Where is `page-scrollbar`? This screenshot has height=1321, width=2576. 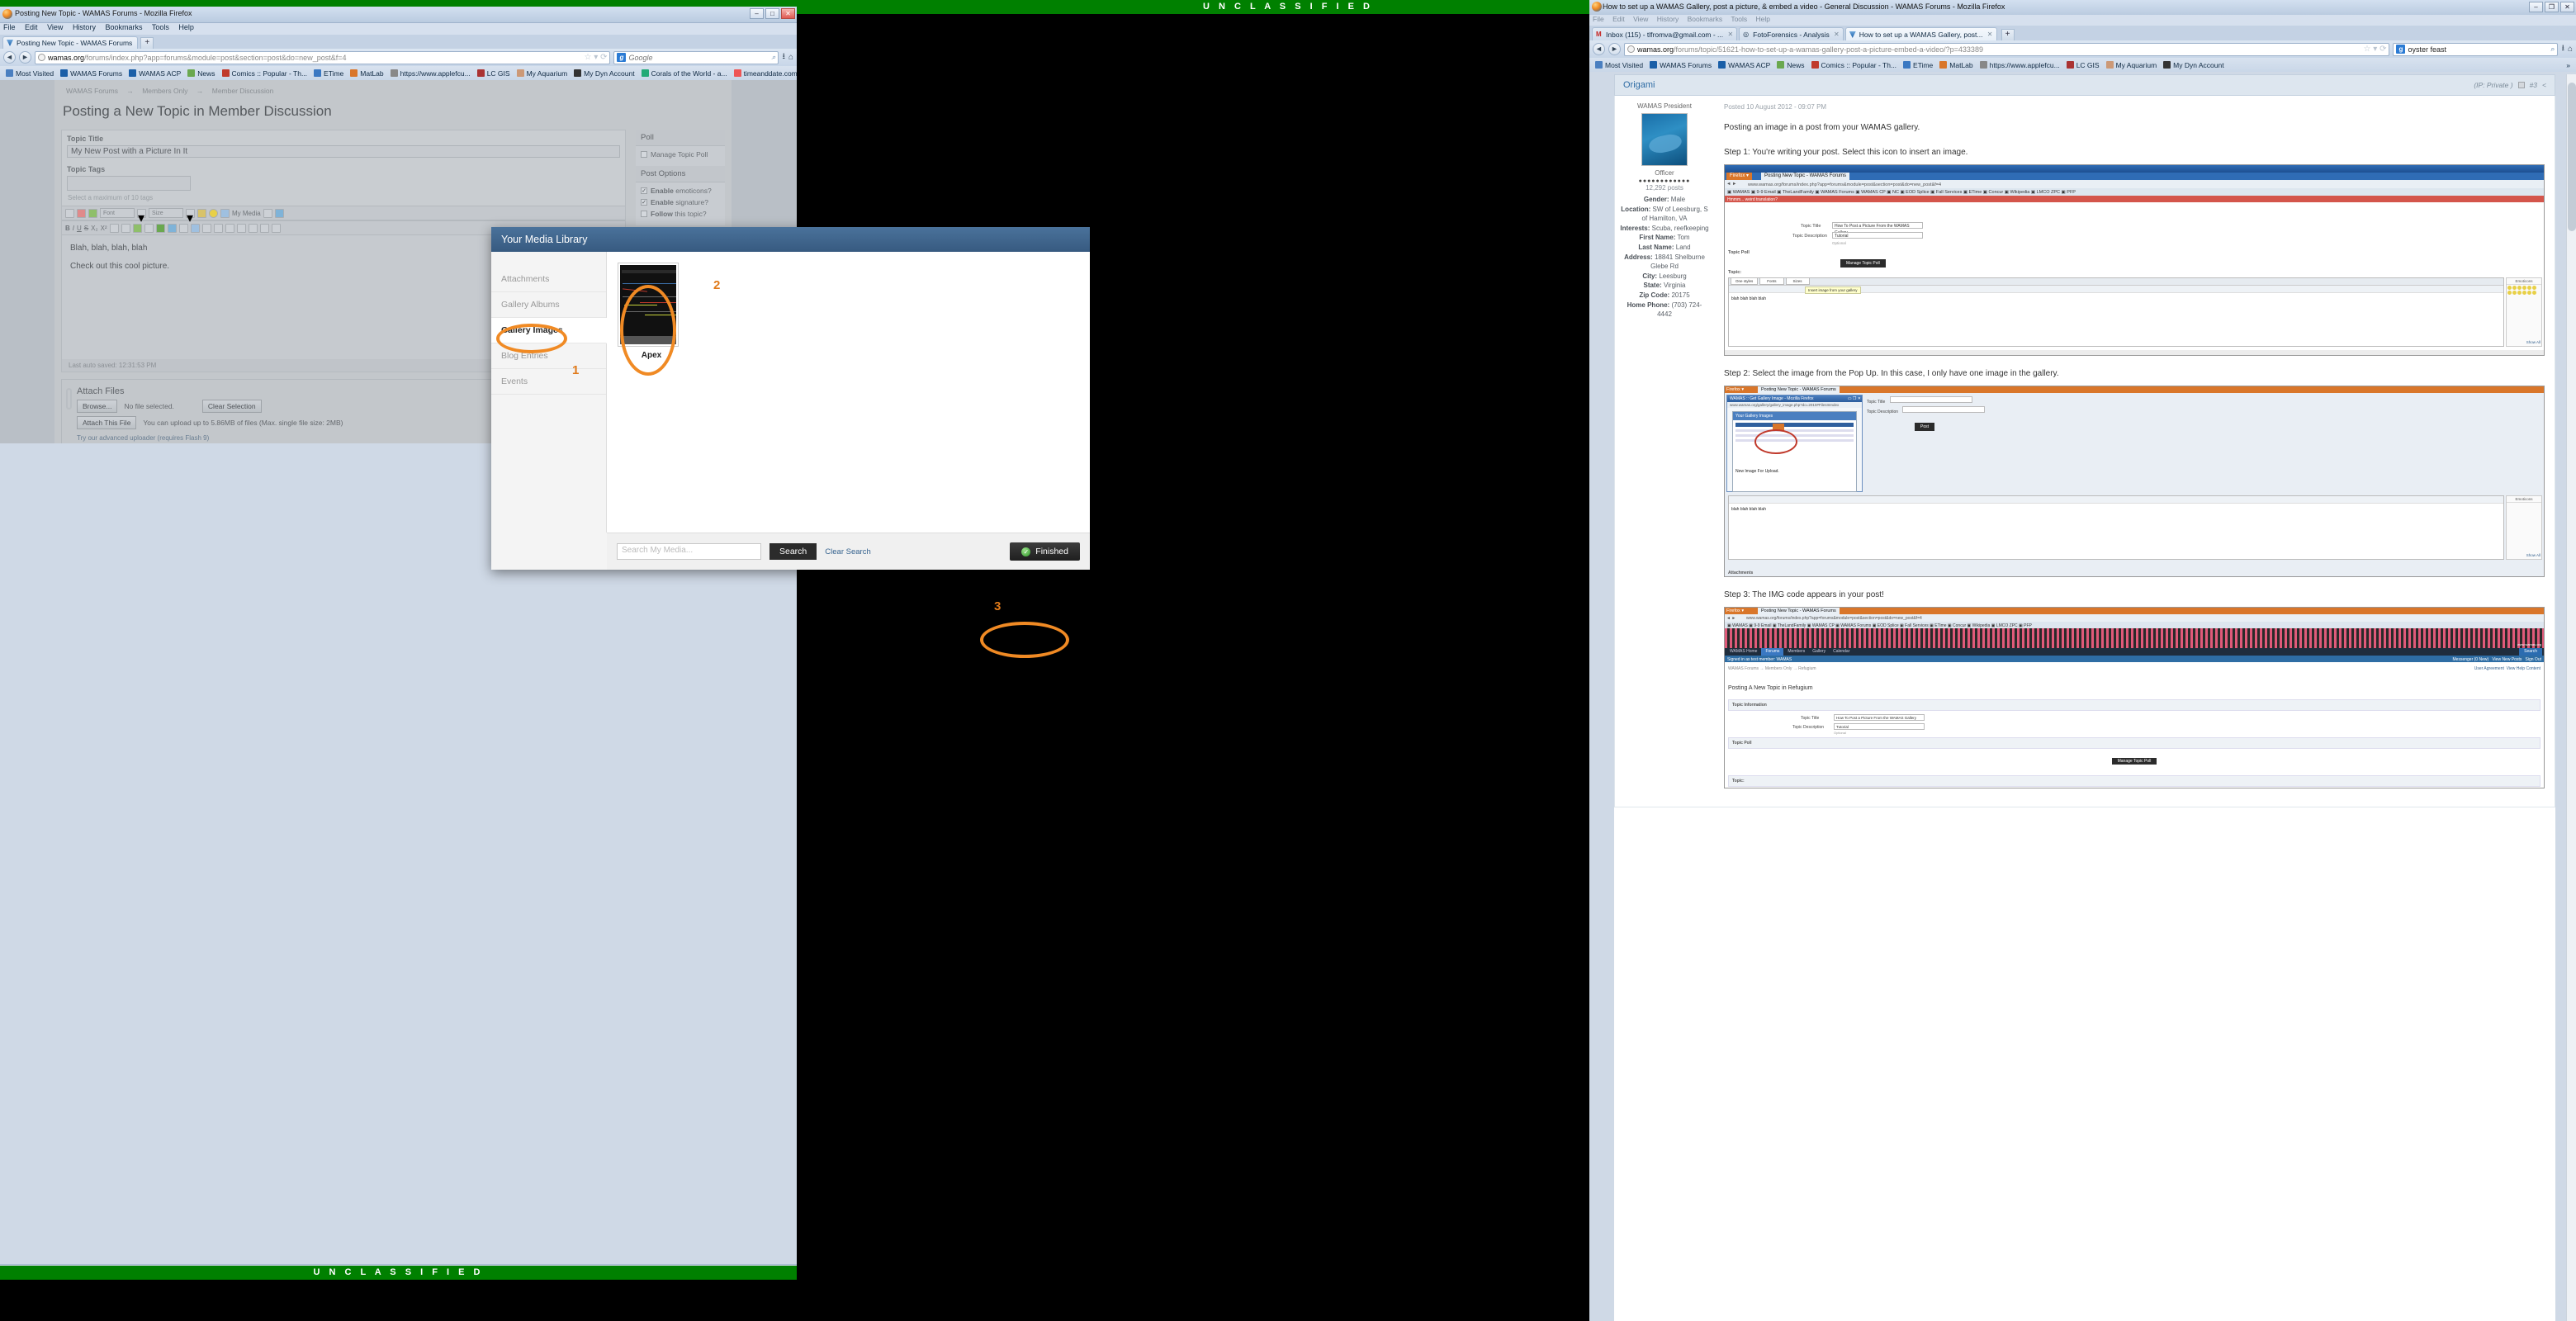
page-scrollbar is located at coordinates (2571, 698).